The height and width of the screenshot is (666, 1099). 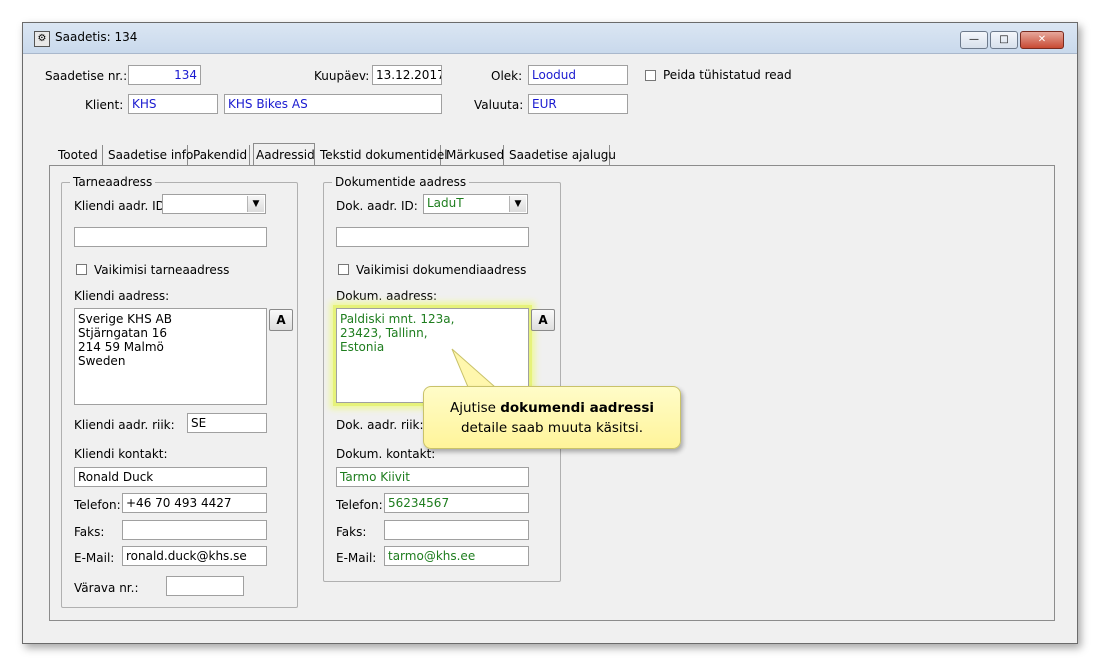 I want to click on shipment-no-label: Saadetise nr.:, so click(x=86, y=76).